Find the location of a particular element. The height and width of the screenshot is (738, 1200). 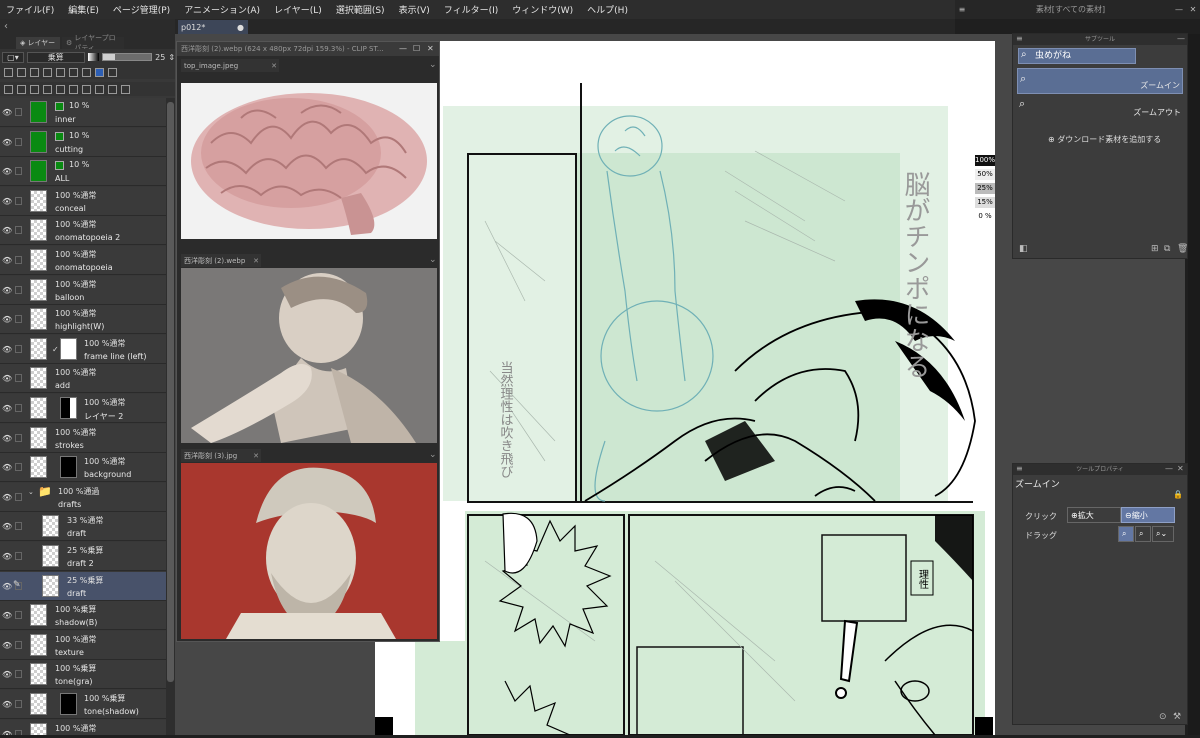

menu-item: ヘルプ(H) is located at coordinates (607, 9).